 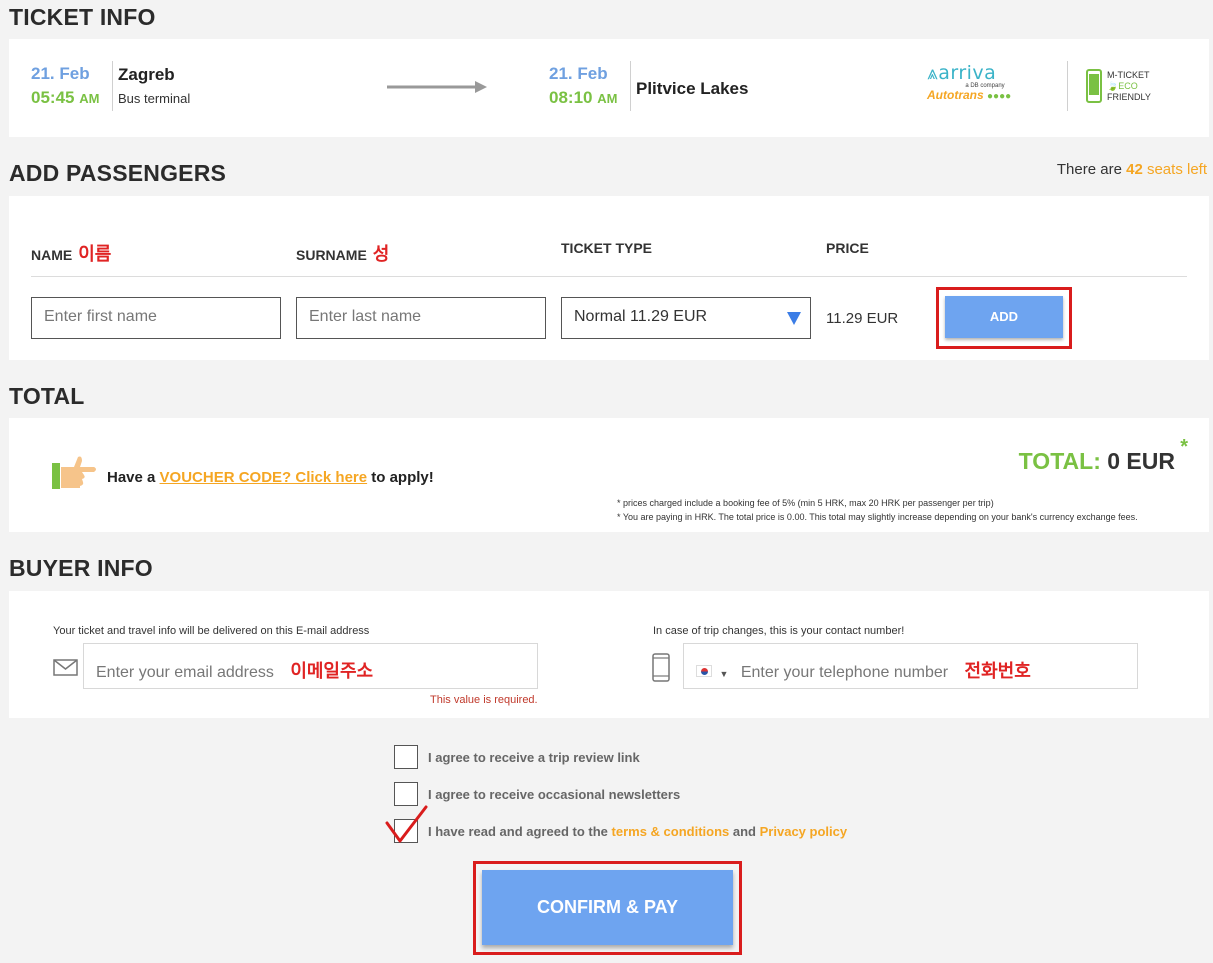 I want to click on checkmark-icon, so click(x=406, y=824).